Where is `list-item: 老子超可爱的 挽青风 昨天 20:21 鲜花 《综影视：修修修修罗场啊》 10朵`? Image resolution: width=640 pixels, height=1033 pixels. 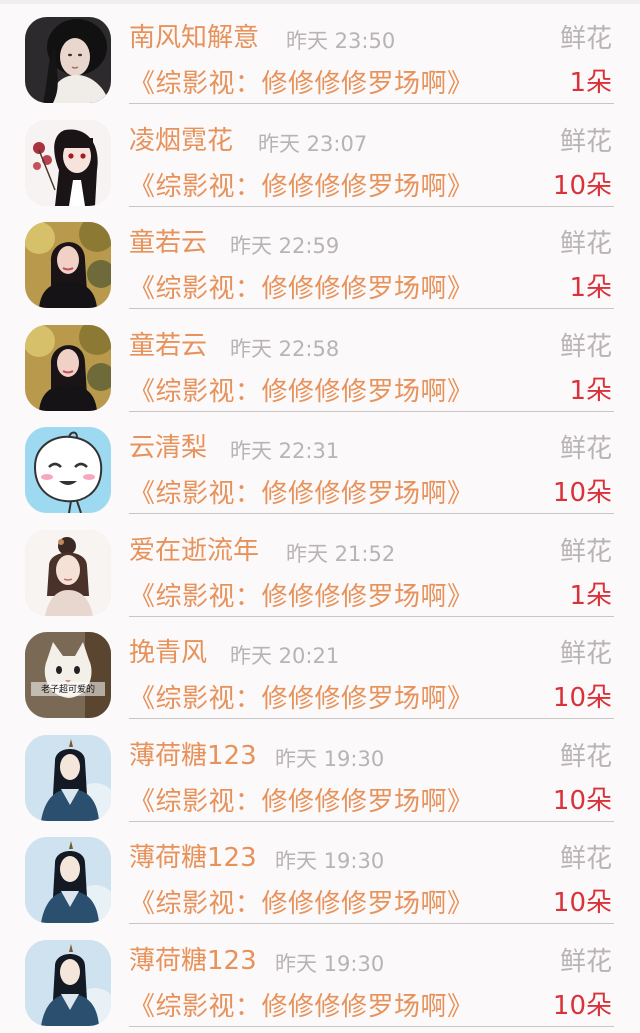 list-item: 老子超可爱的 挽青风 昨天 20:21 鲜花 《综影视：修修修修罗场啊》 10朵 is located at coordinates (320, 667).